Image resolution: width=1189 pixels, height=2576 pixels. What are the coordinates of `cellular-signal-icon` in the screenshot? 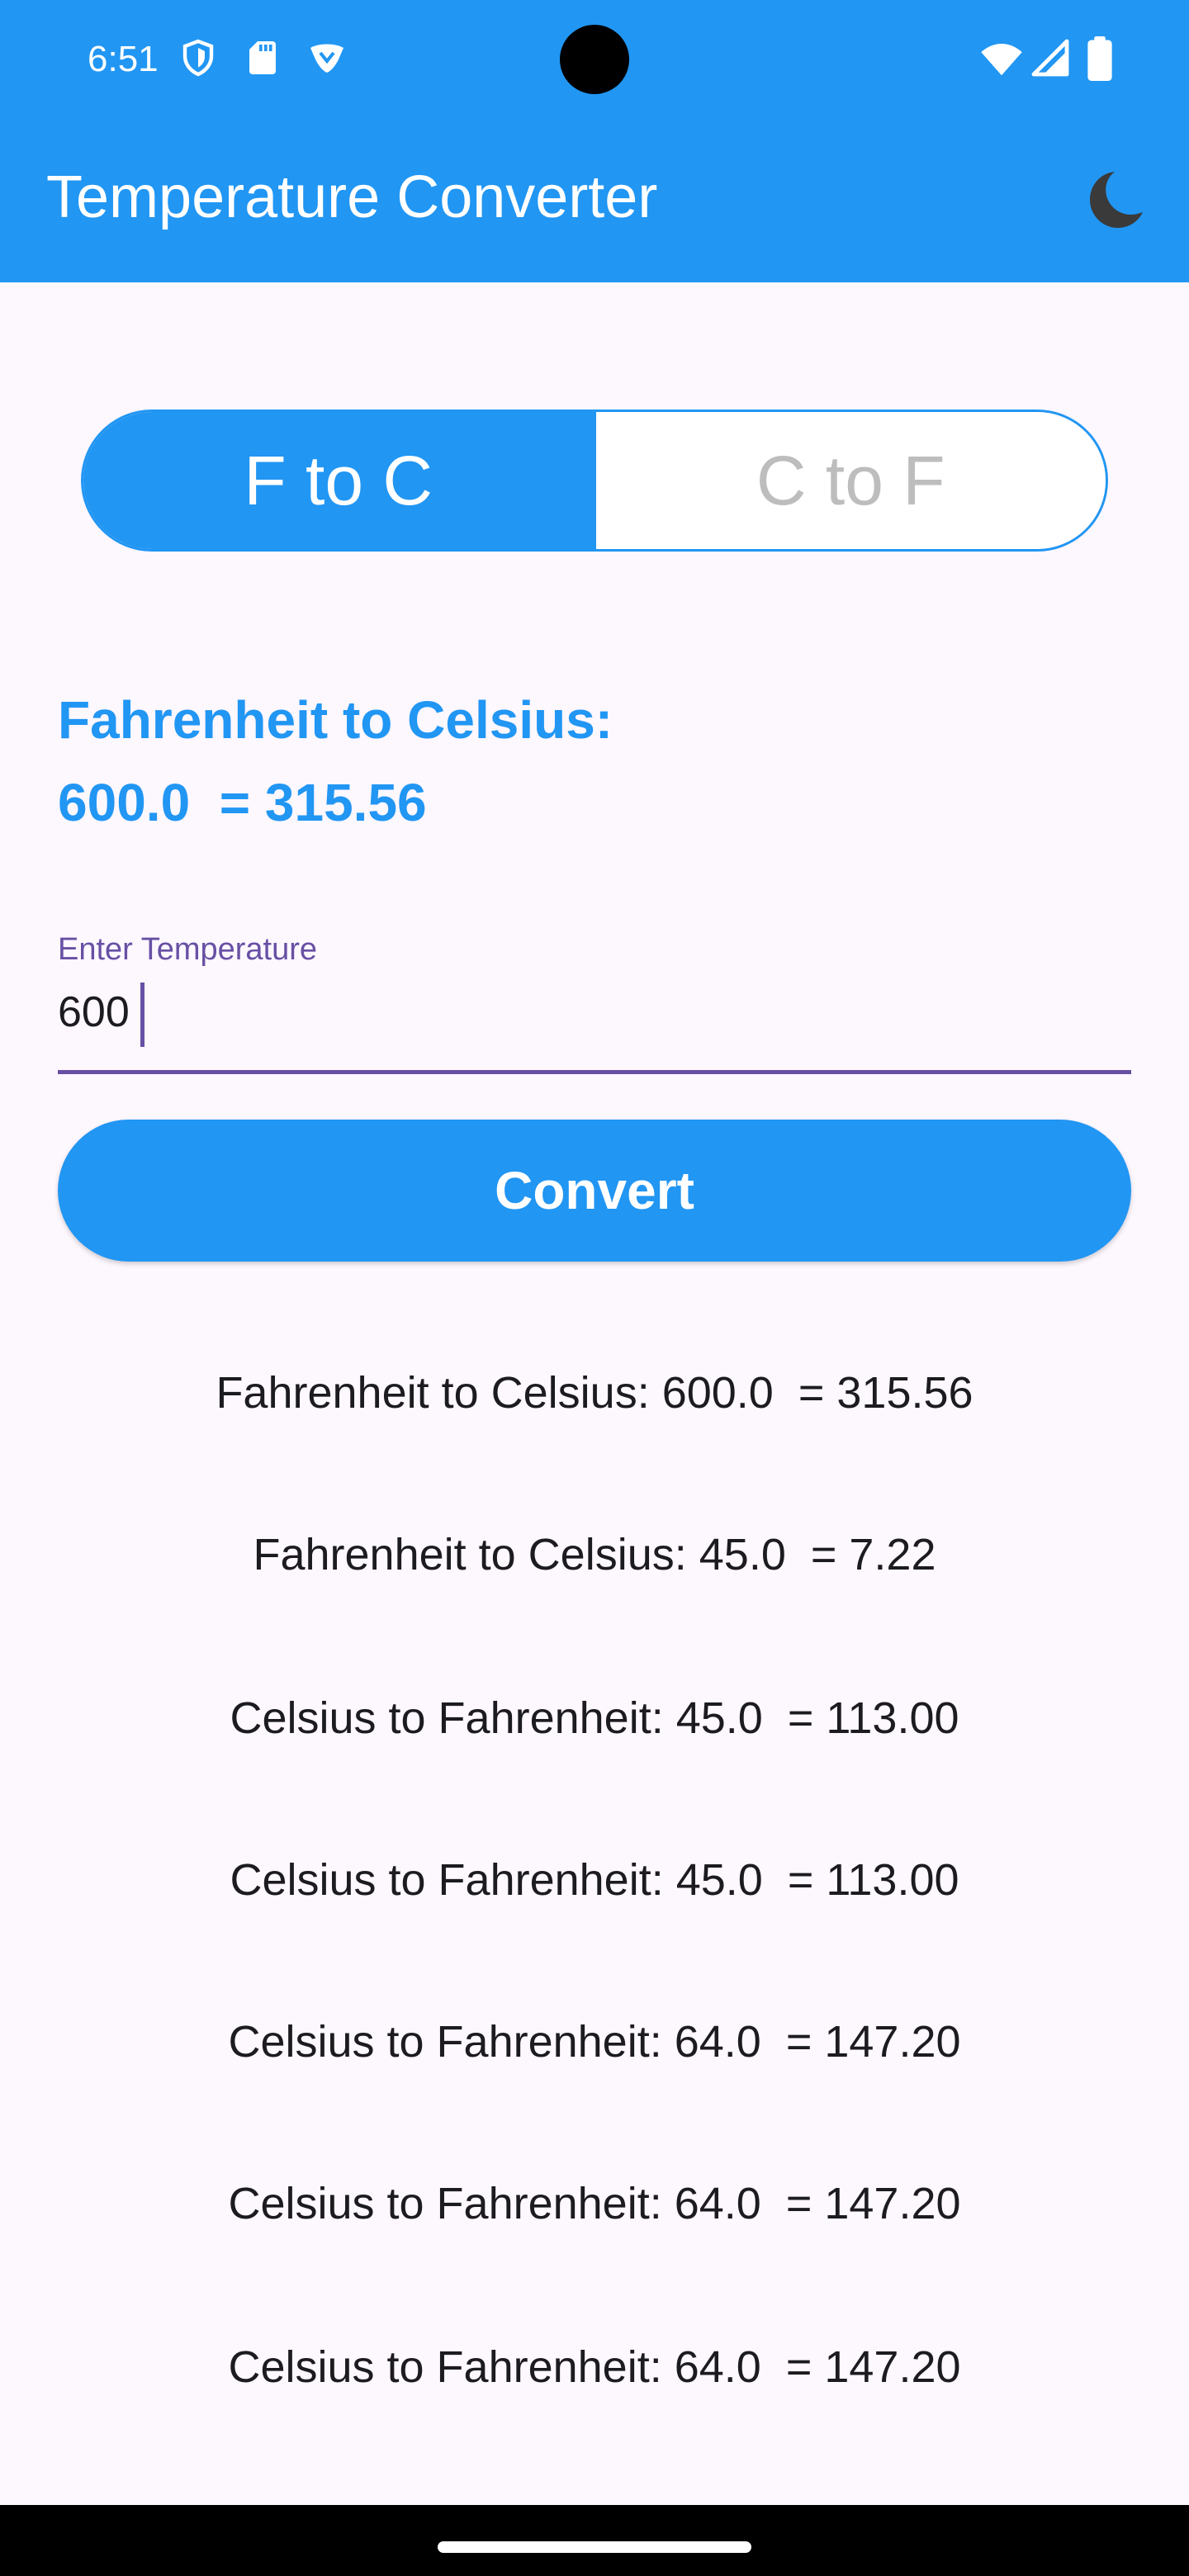 It's located at (1050, 58).